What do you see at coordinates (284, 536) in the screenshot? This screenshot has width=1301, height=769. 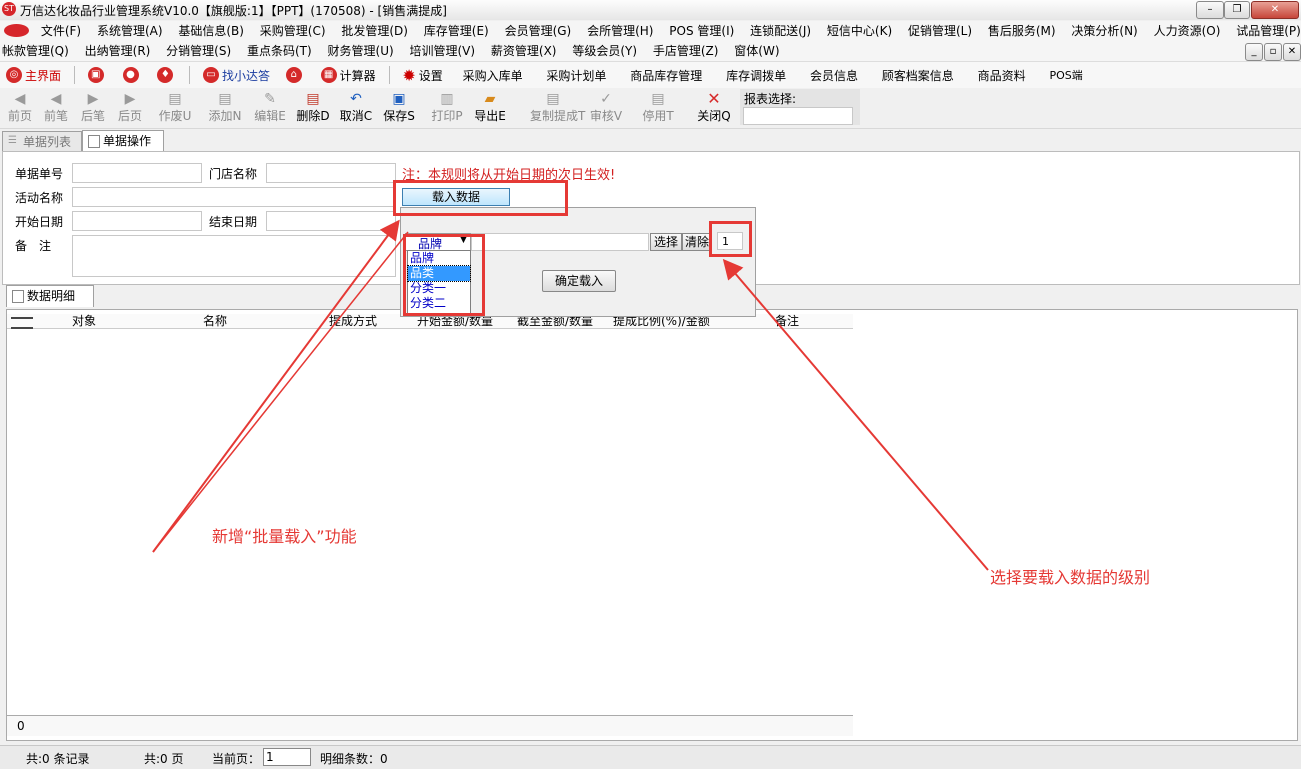 I see `annotation-batch-load: 新增“批量载入”功能` at bounding box center [284, 536].